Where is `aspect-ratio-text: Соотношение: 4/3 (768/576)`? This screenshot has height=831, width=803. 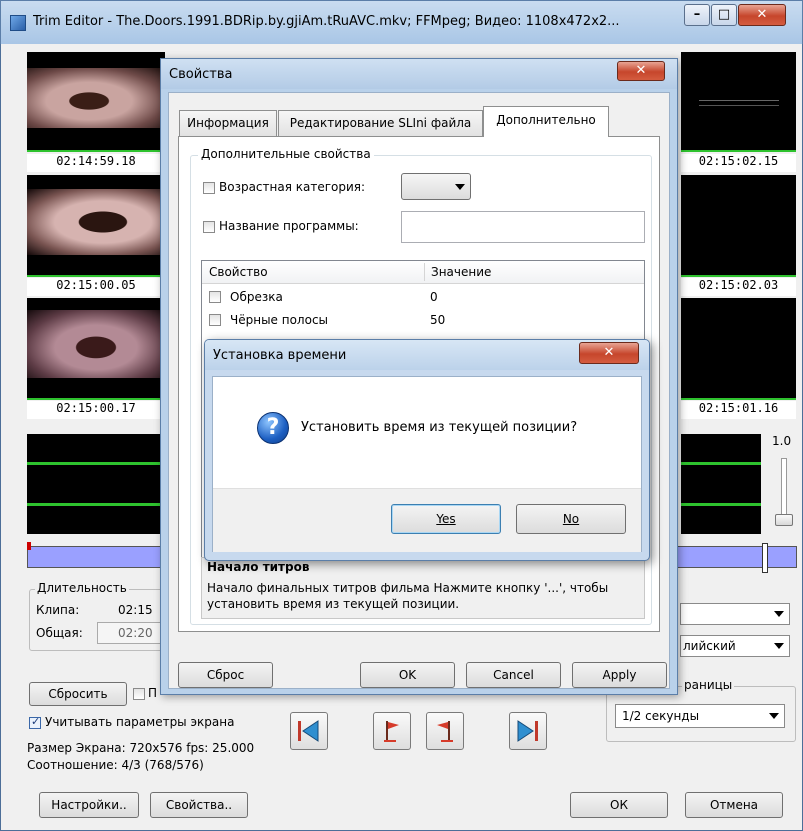
aspect-ratio-text: Соотношение: 4/3 (768/576) is located at coordinates (115, 765).